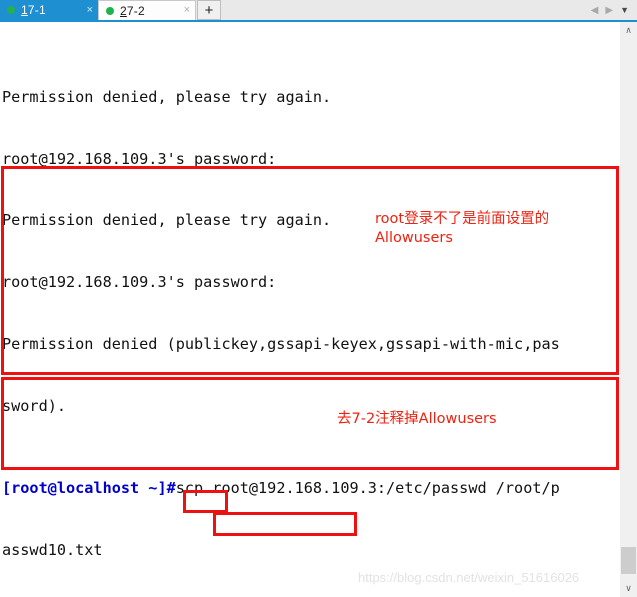 The height and width of the screenshot is (597, 637). Describe the element at coordinates (417, 419) in the screenshot. I see `annotation-note-uncomment: 去7-2注释掉Allowusers` at that location.